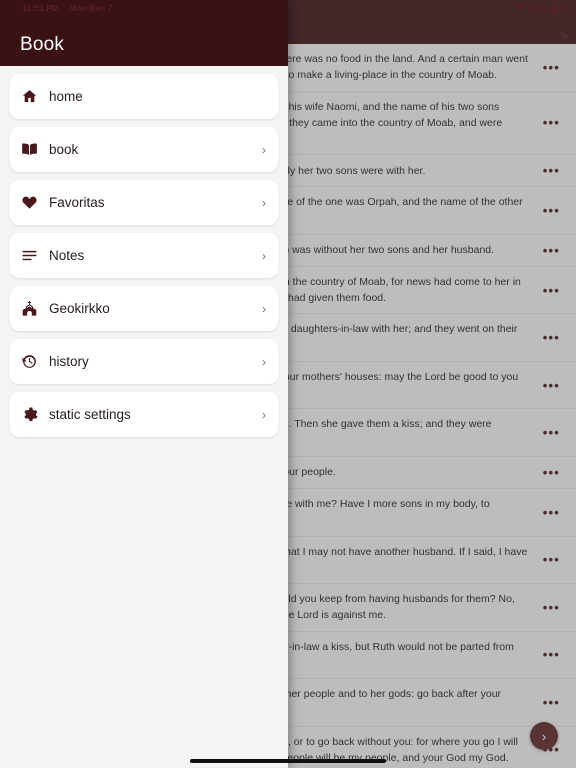  I want to click on drawer-item-book: book ›, so click(144, 149).